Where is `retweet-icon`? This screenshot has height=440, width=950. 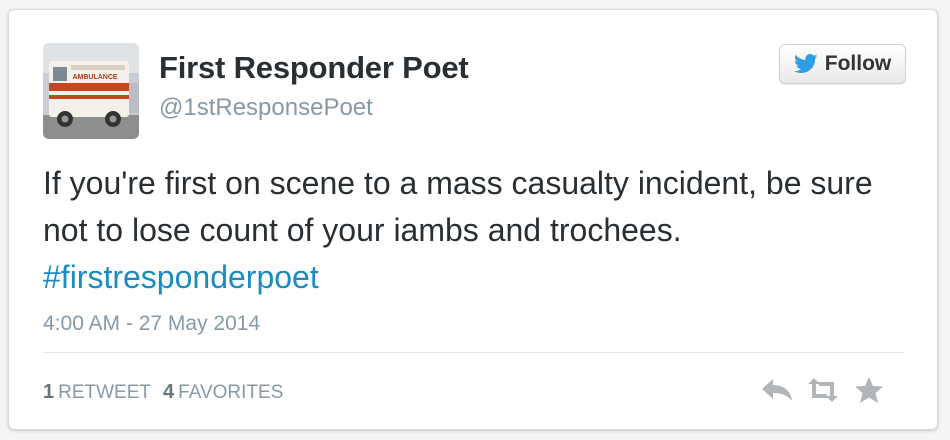 retweet-icon is located at coordinates (823, 390).